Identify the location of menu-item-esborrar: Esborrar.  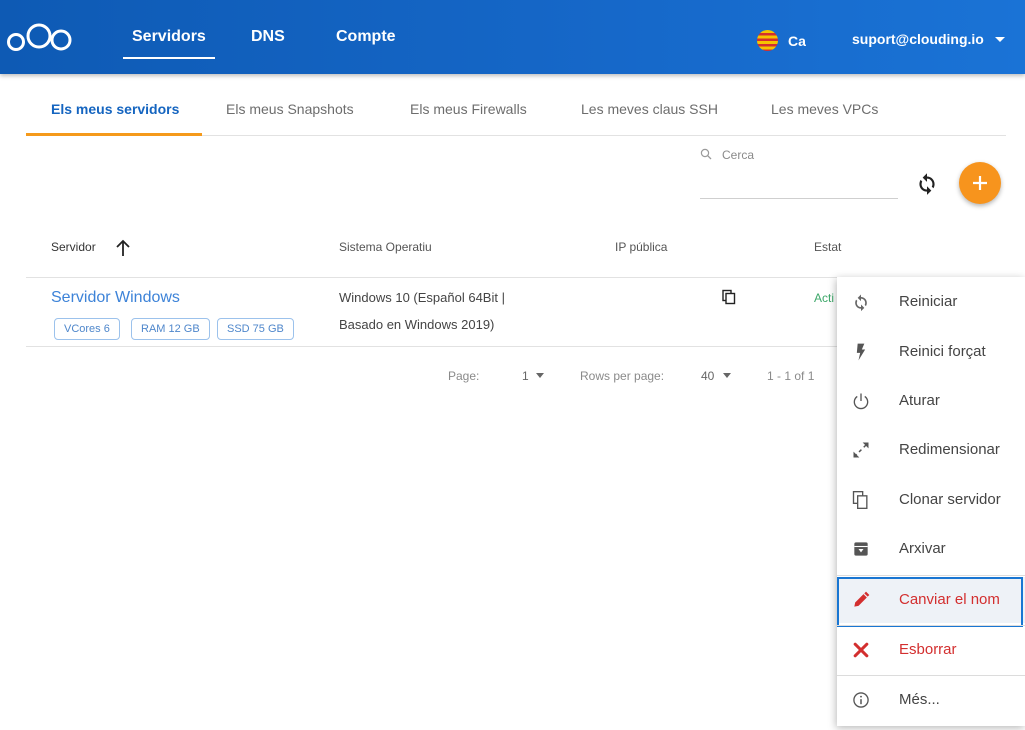
(931, 650).